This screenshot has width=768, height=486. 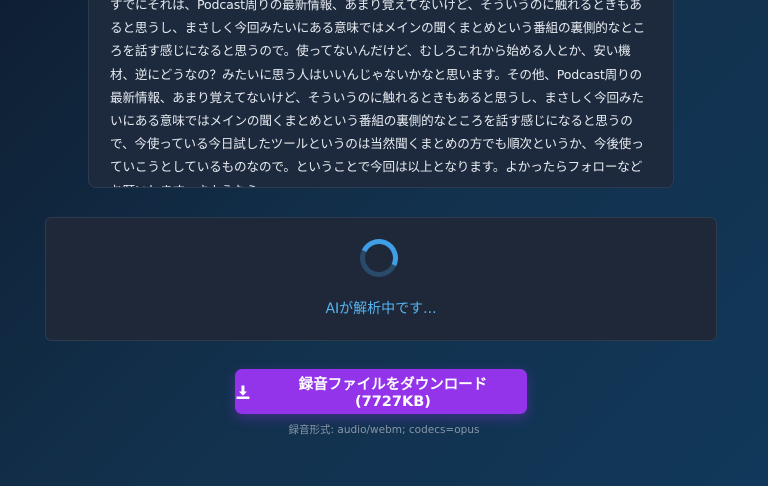 I want to click on download-recording-button: 録音ファイルをダウンロード (7727KB), so click(x=381, y=391).